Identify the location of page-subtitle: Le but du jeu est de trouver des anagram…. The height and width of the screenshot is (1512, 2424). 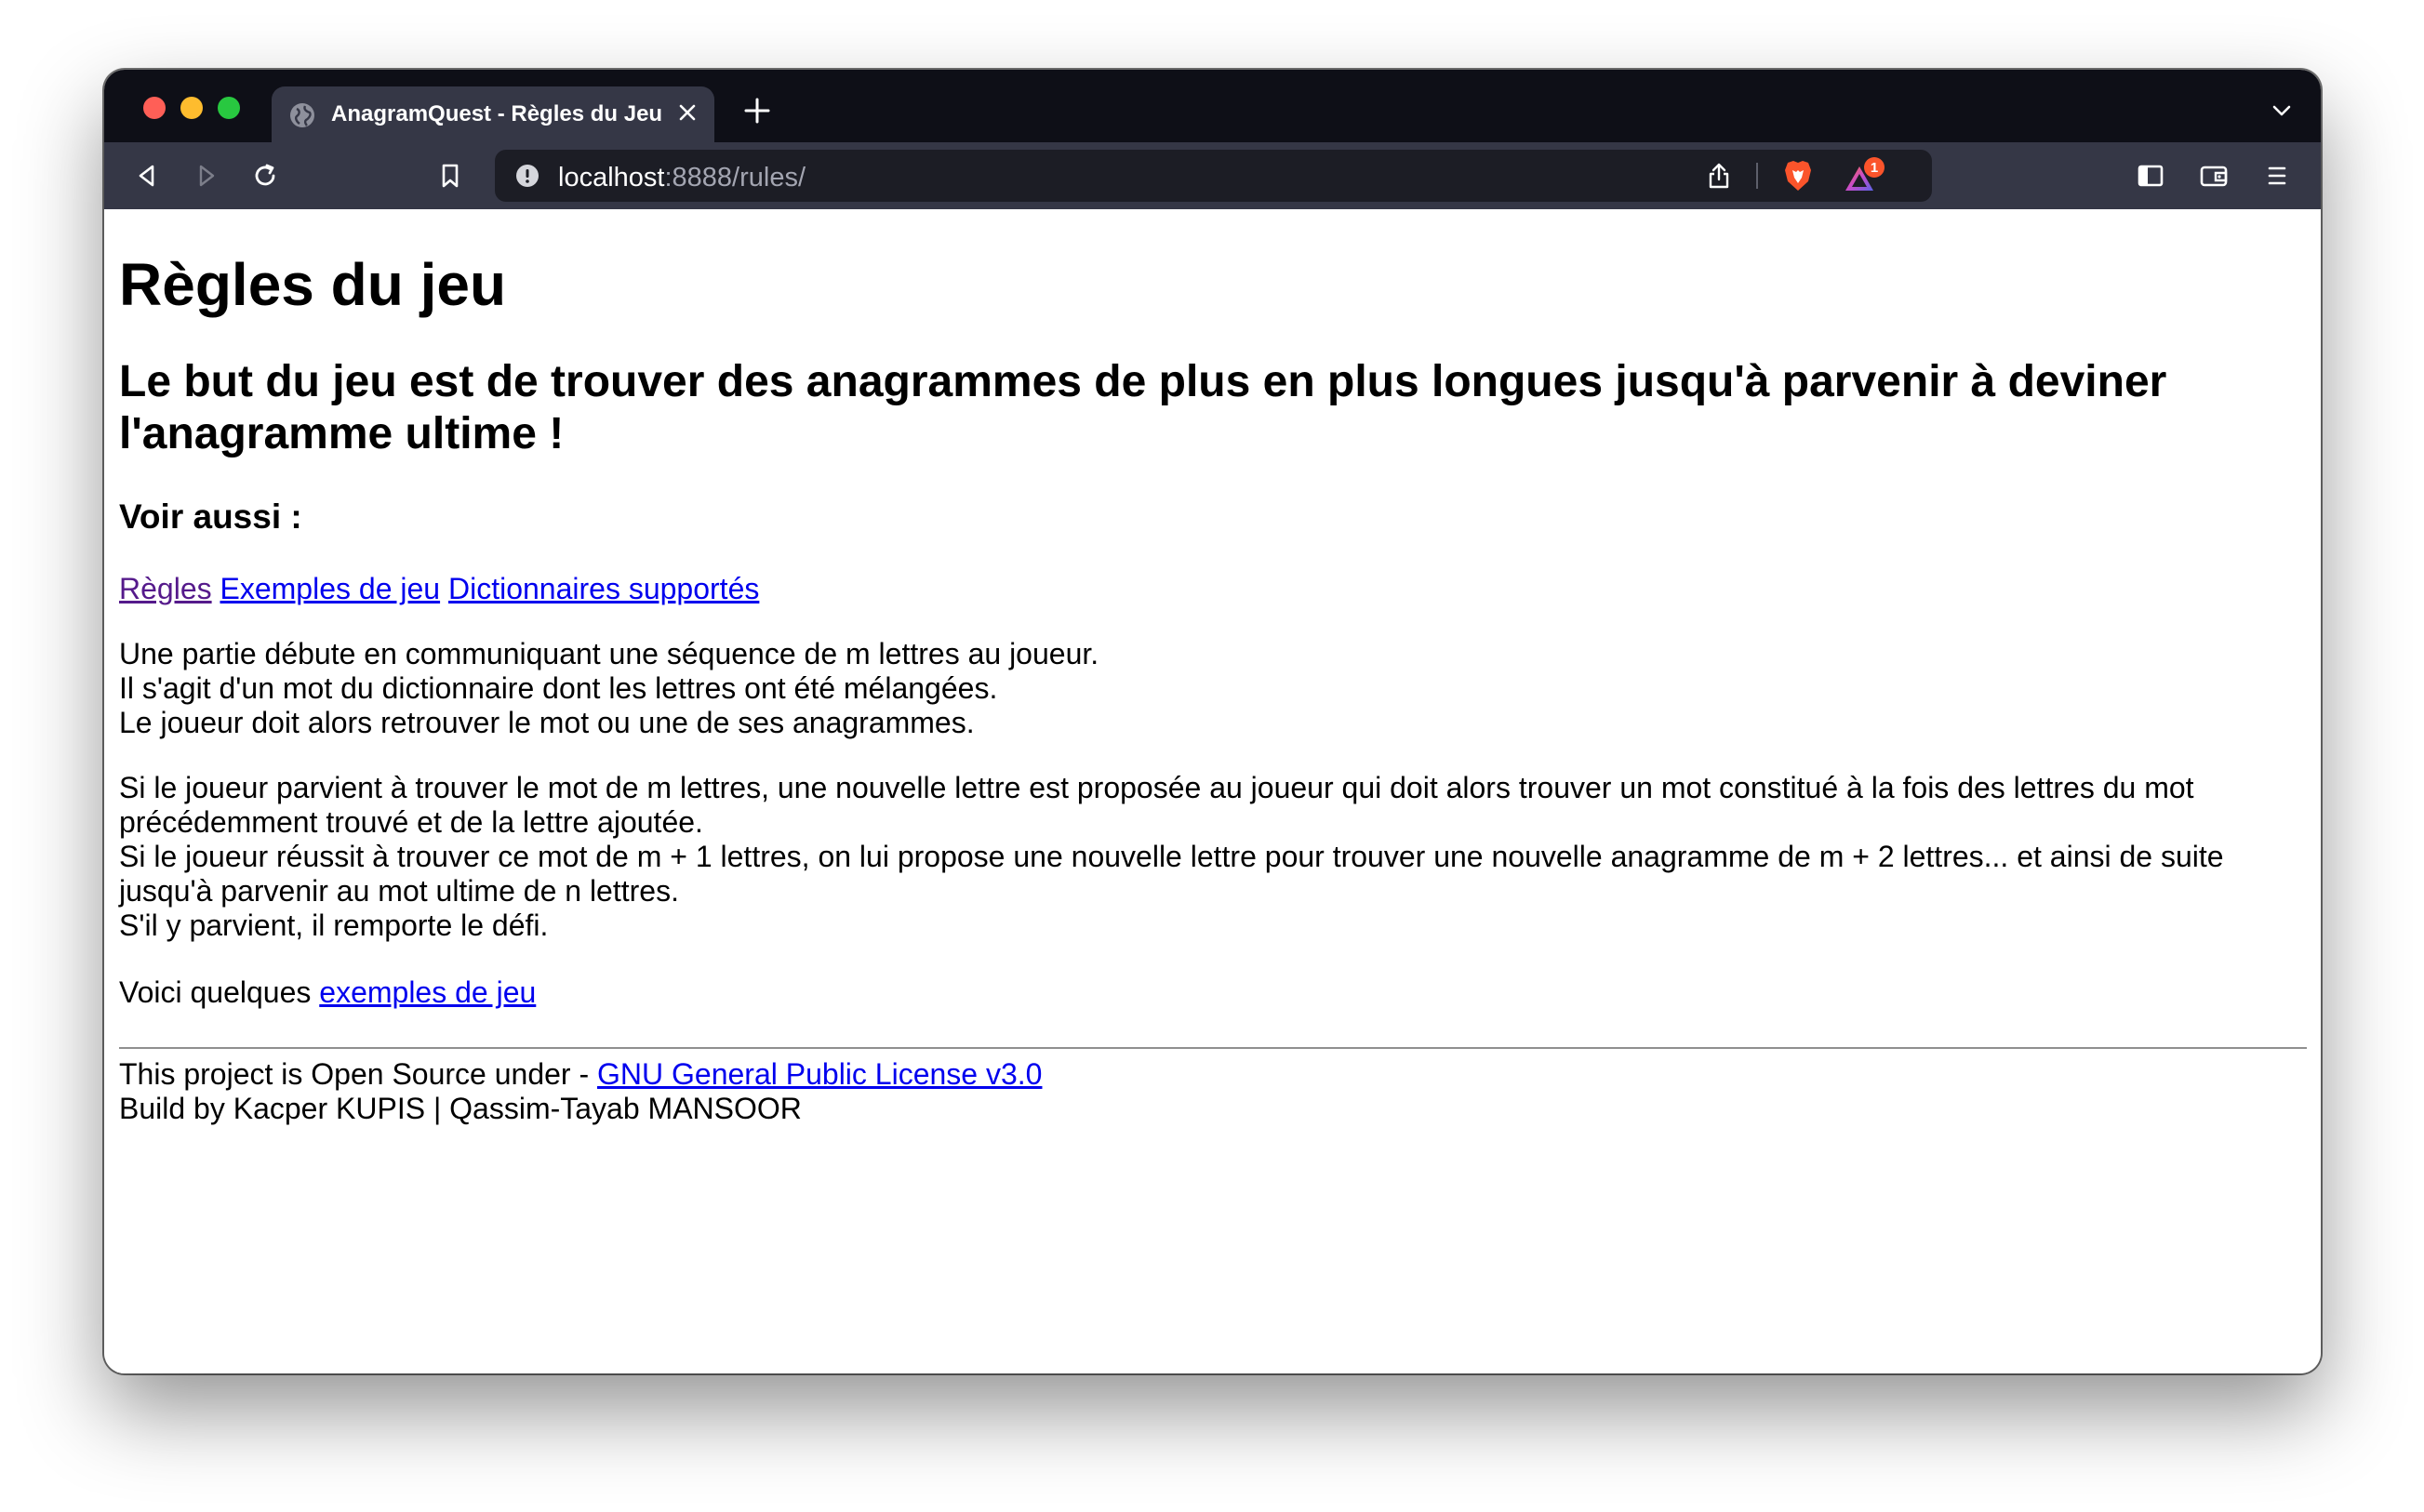
(1143, 407).